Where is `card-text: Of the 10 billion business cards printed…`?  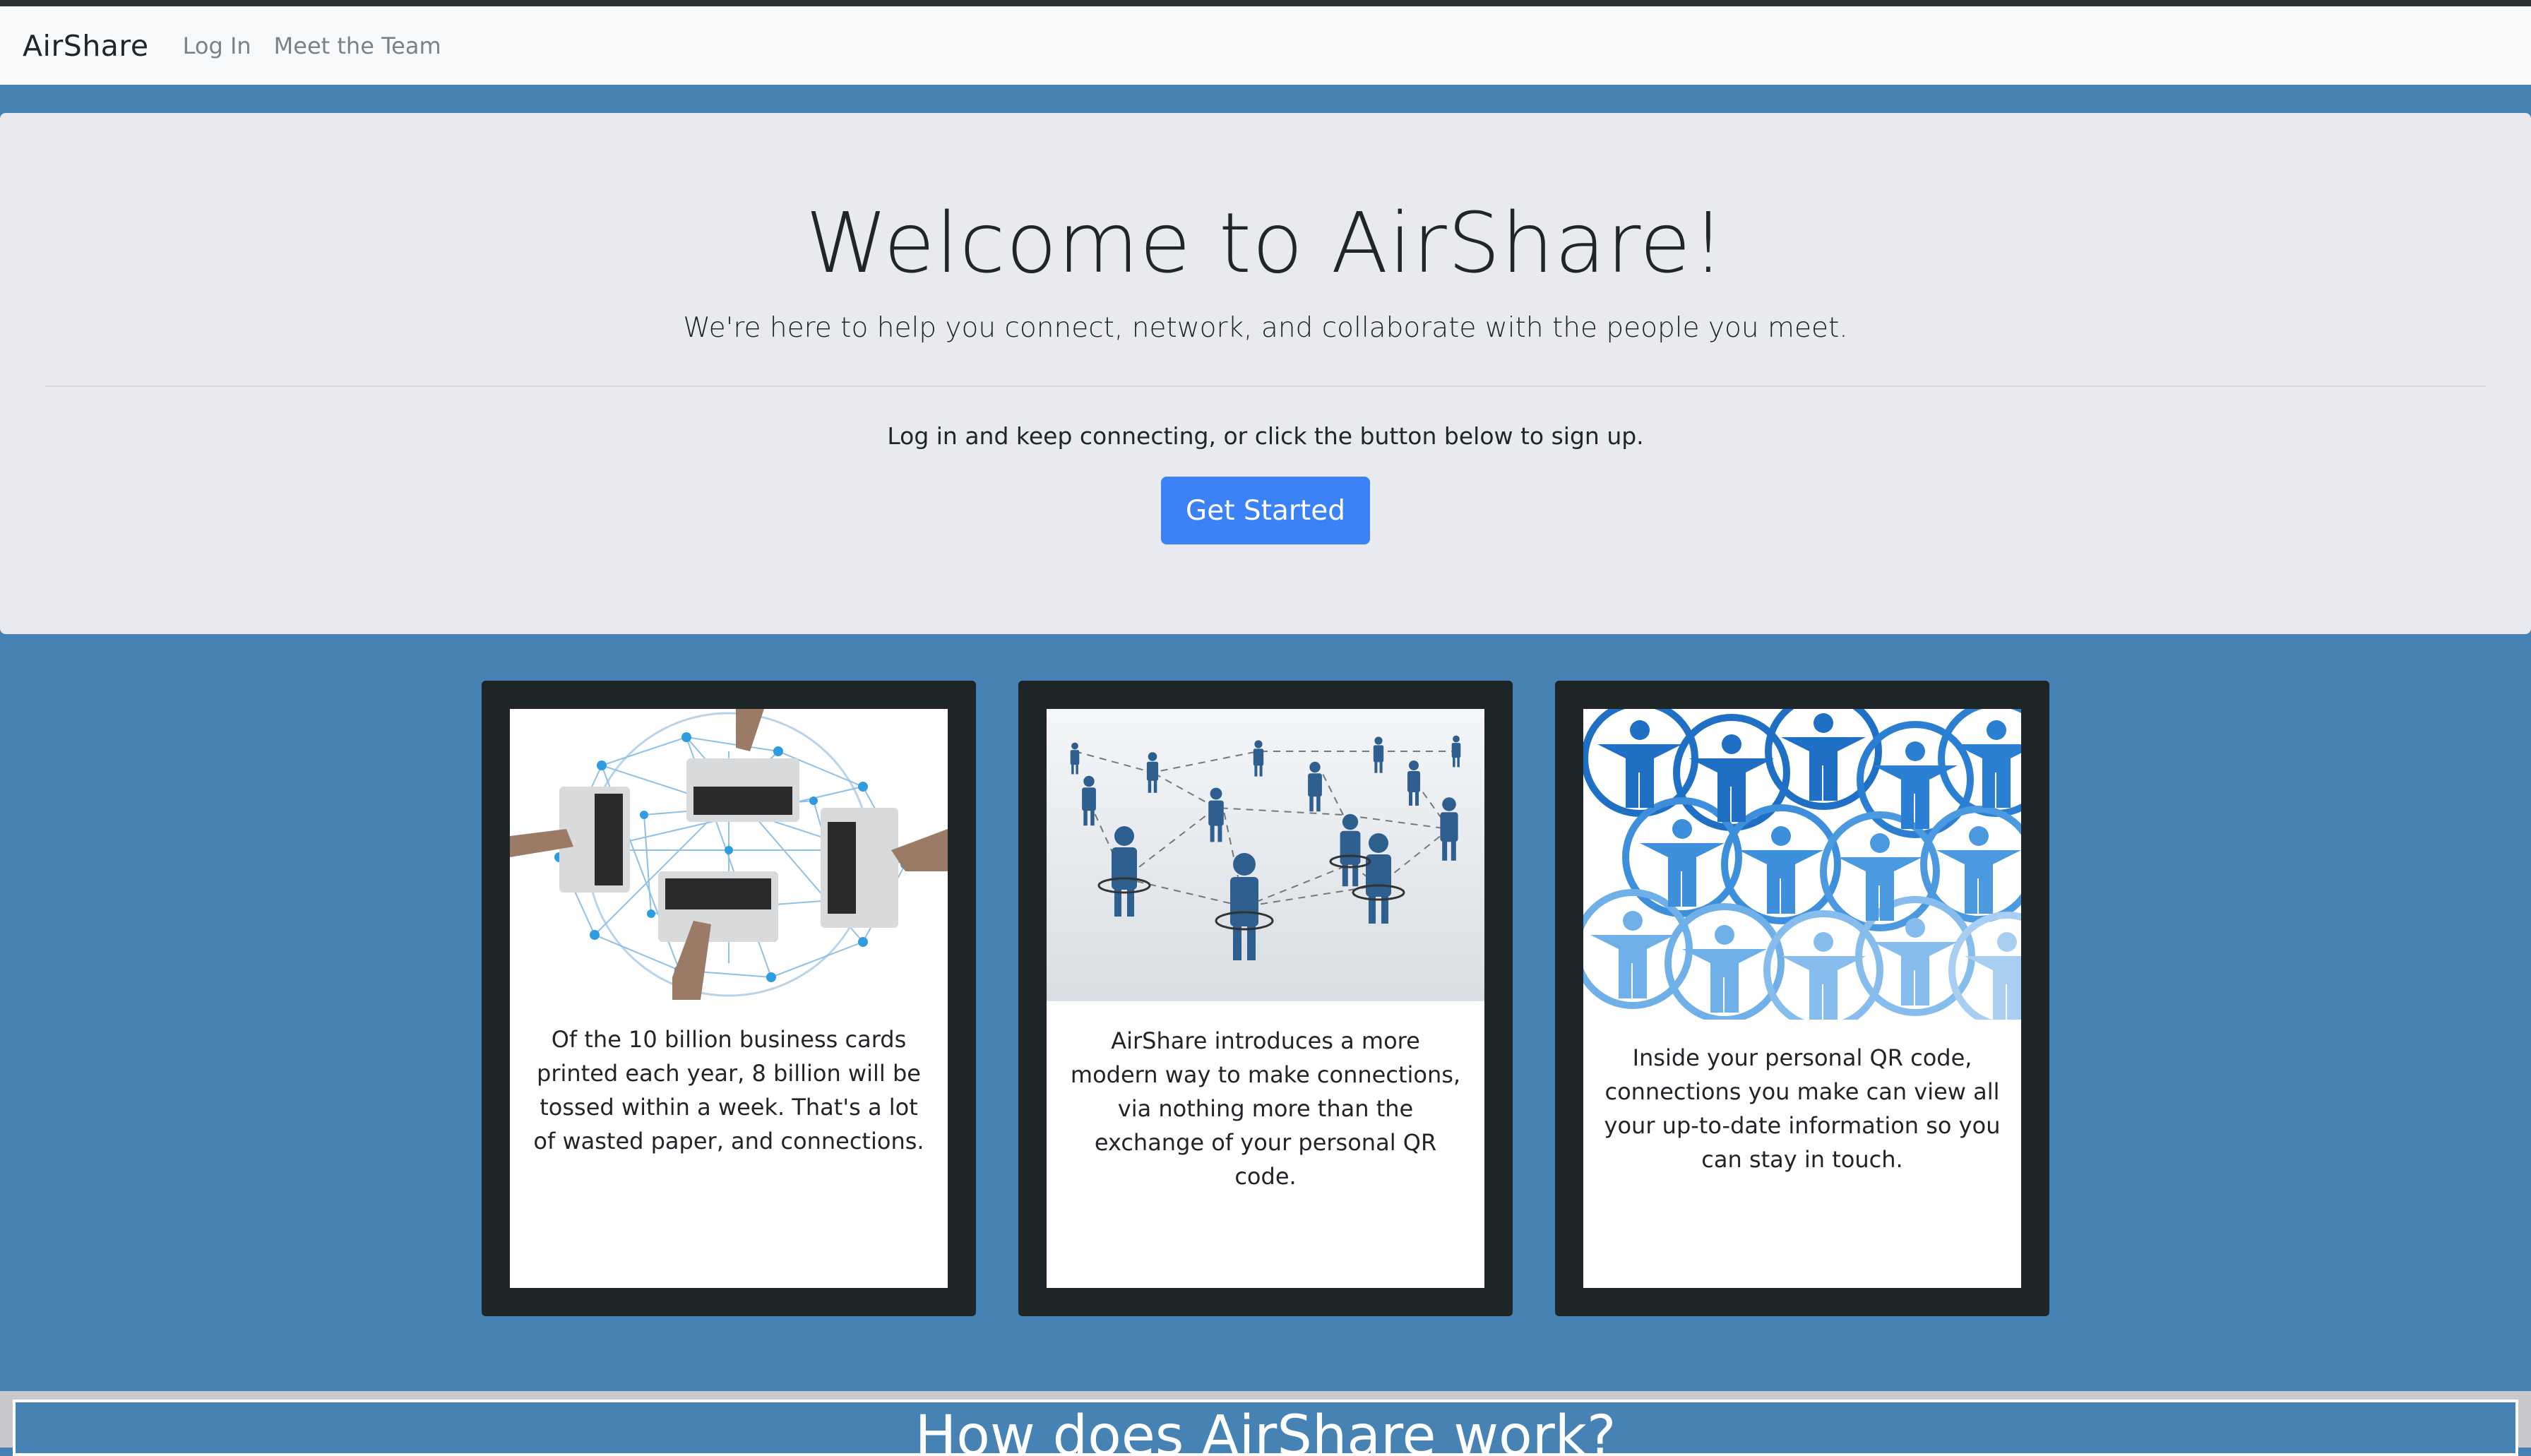
card-text: Of the 10 billion business cards printed… is located at coordinates (728, 1090).